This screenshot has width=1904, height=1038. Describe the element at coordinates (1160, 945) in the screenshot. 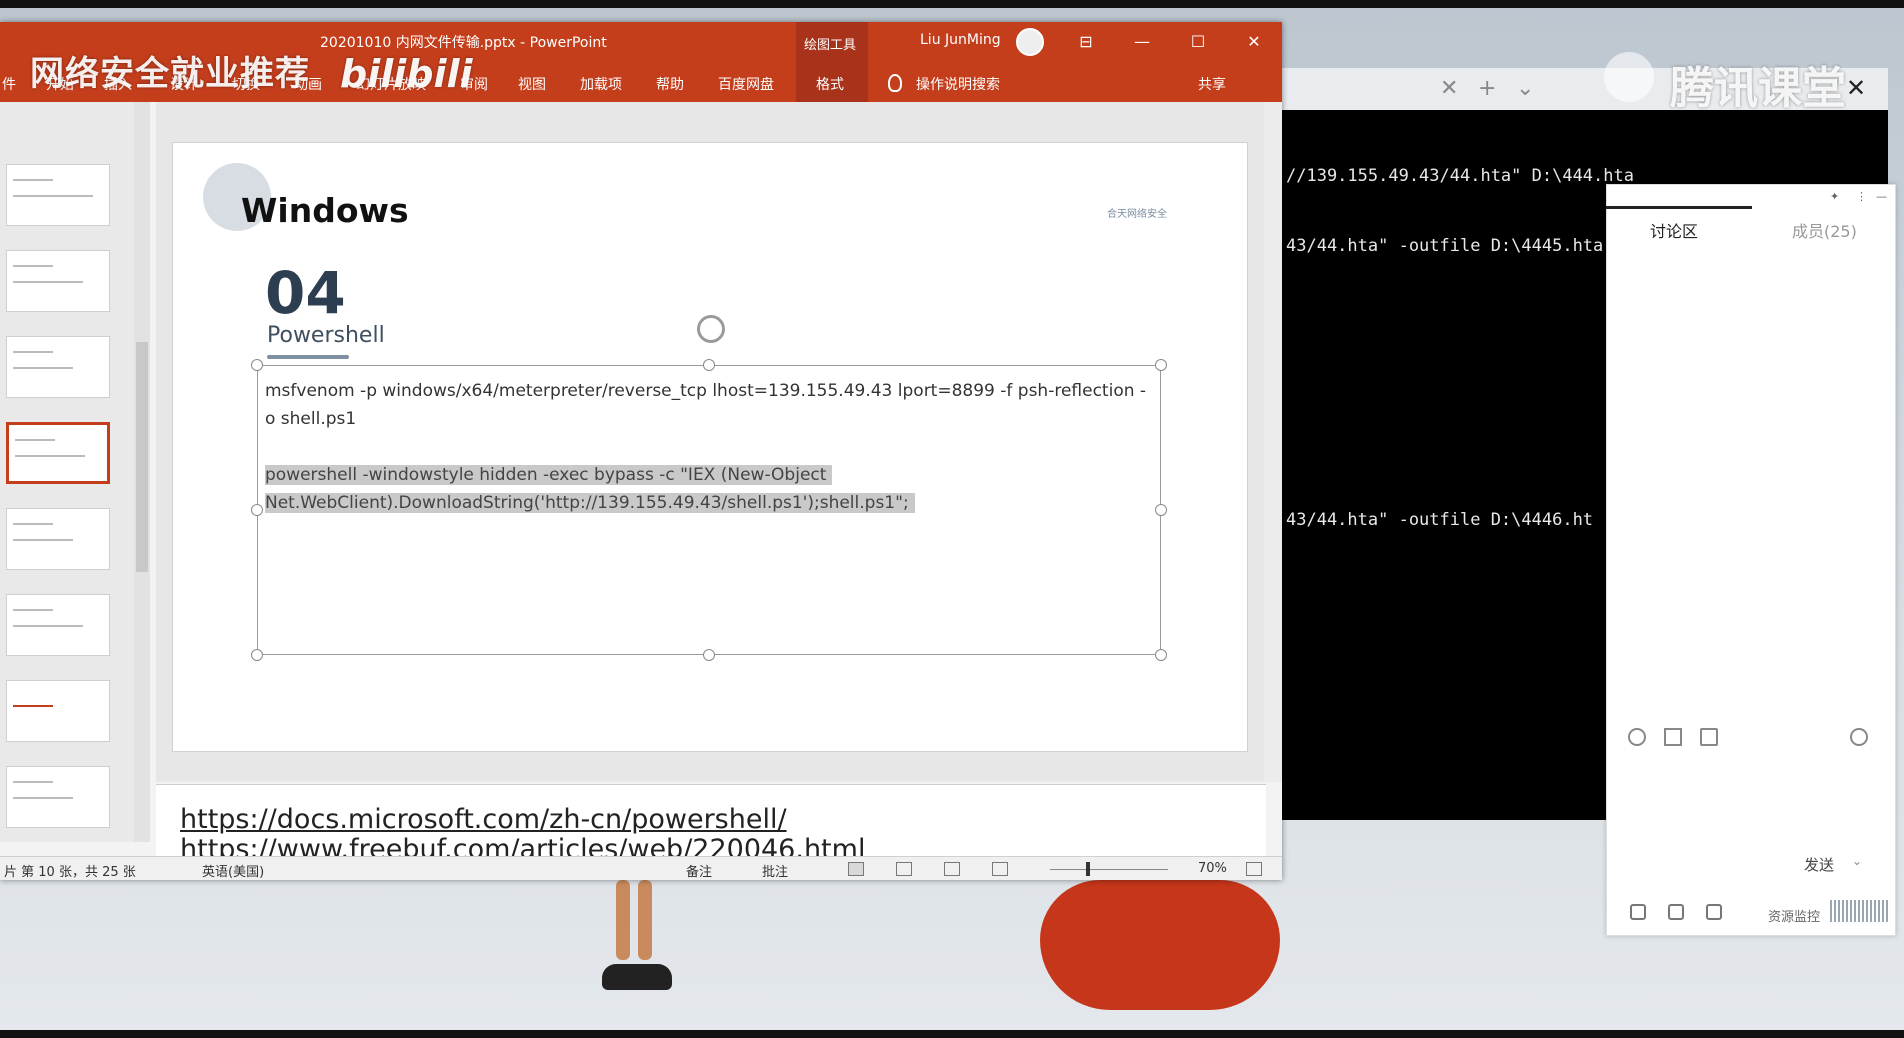

I see `cartoon-red-figure` at that location.